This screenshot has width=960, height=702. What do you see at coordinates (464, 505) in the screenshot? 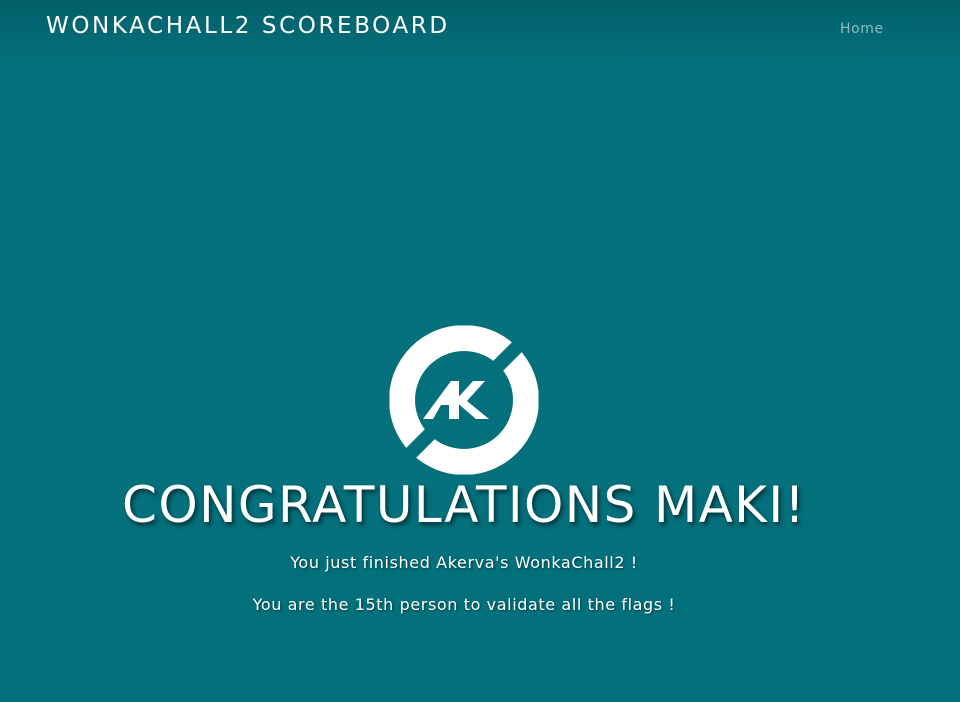
I see `congratulations-headline: CONGRATULATIONS MAKI!` at bounding box center [464, 505].